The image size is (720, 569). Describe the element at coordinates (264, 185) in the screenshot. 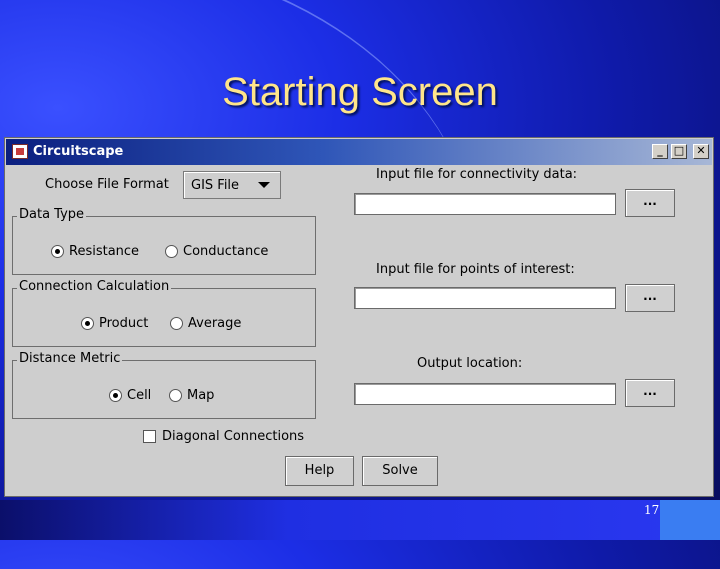

I see `chevron-down-icon` at that location.